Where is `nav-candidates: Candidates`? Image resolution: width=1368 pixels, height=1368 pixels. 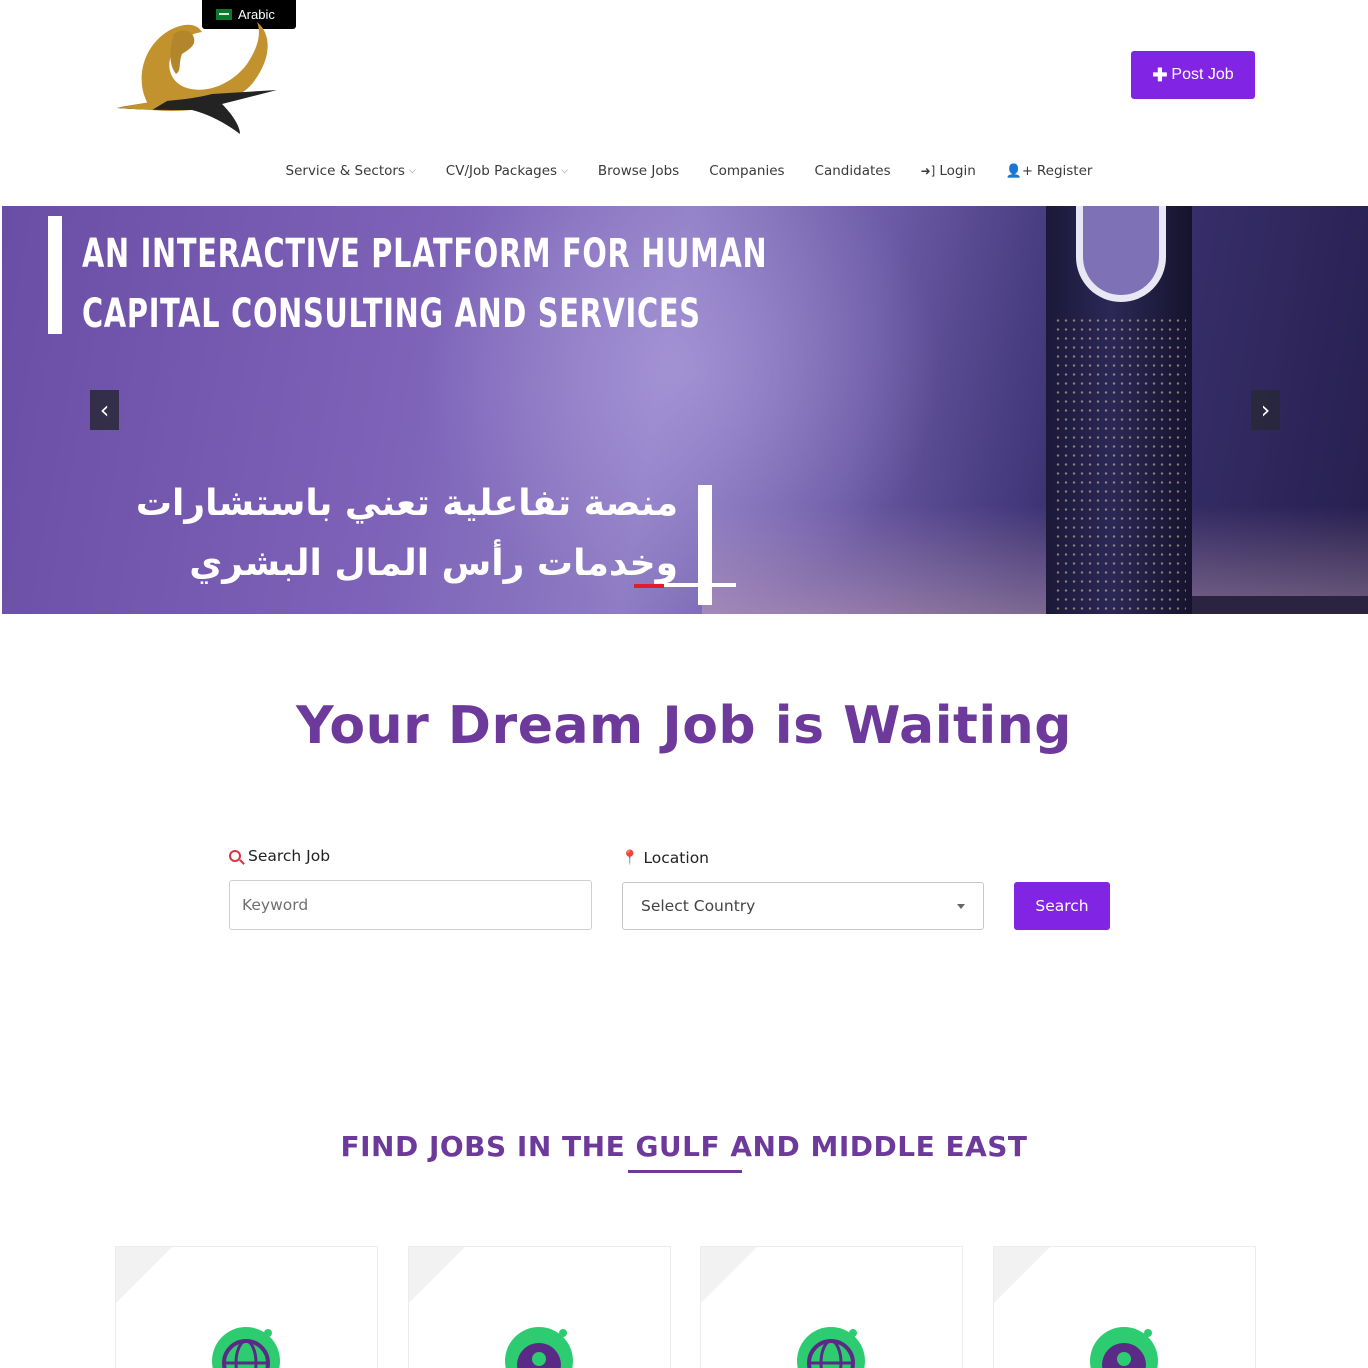
nav-candidates: Candidates is located at coordinates (853, 171).